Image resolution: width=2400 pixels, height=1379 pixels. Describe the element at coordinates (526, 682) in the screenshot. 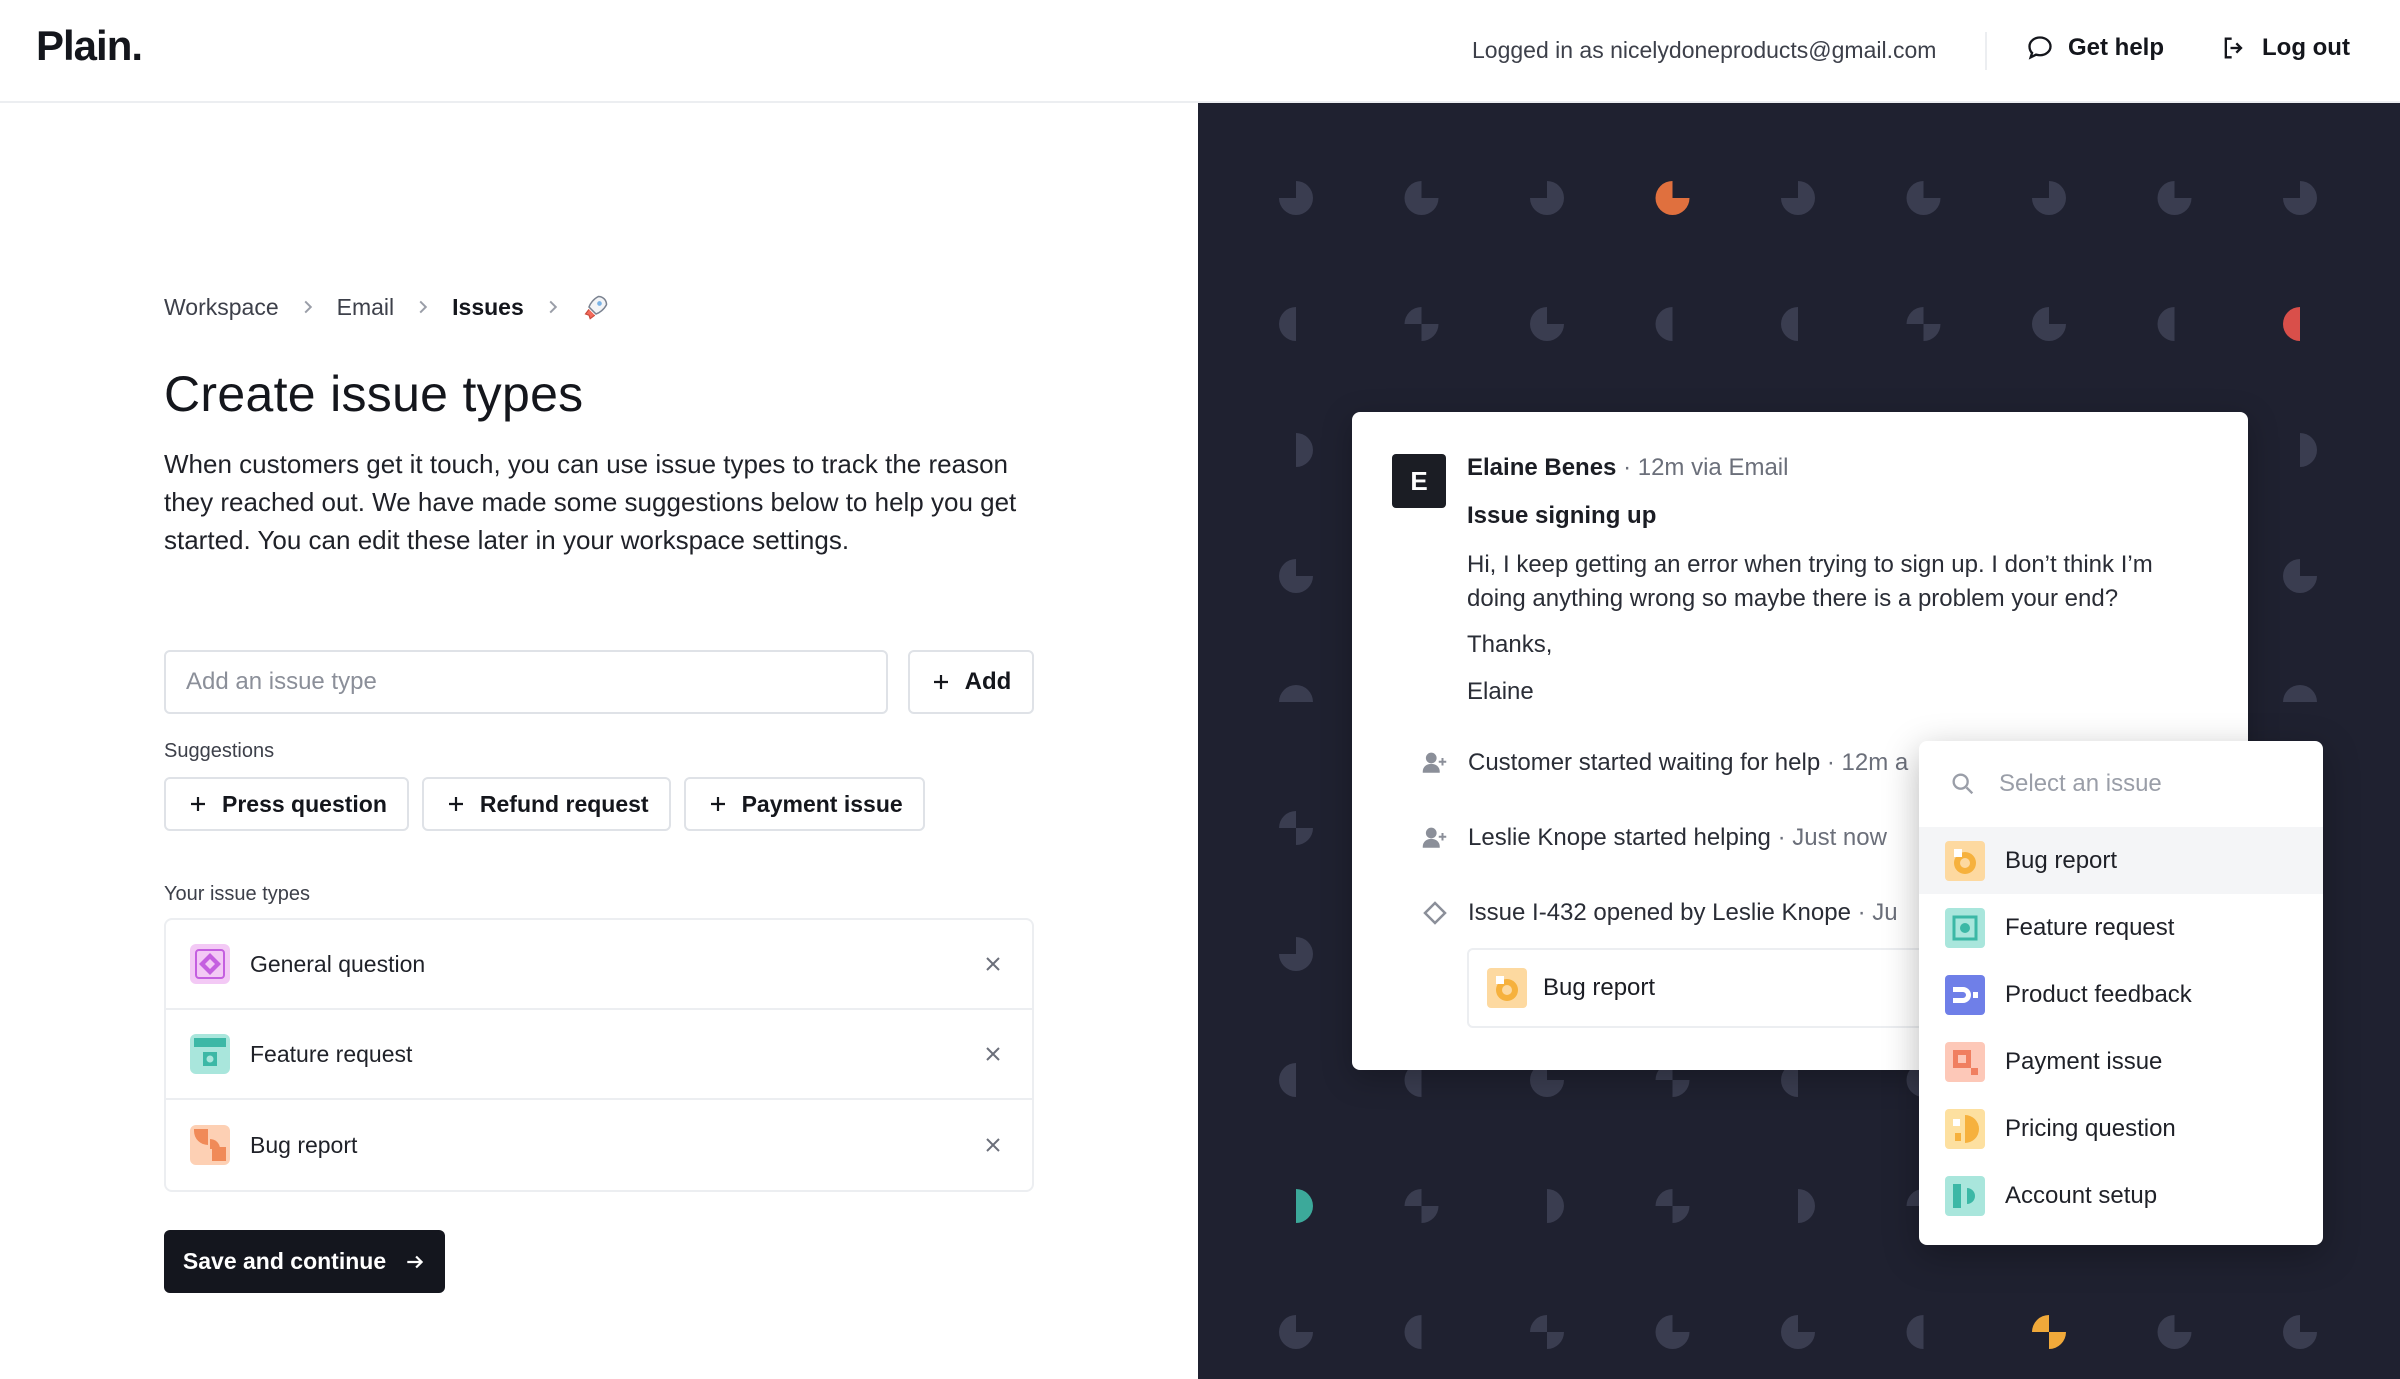

I see `add-issue-type-input` at that location.